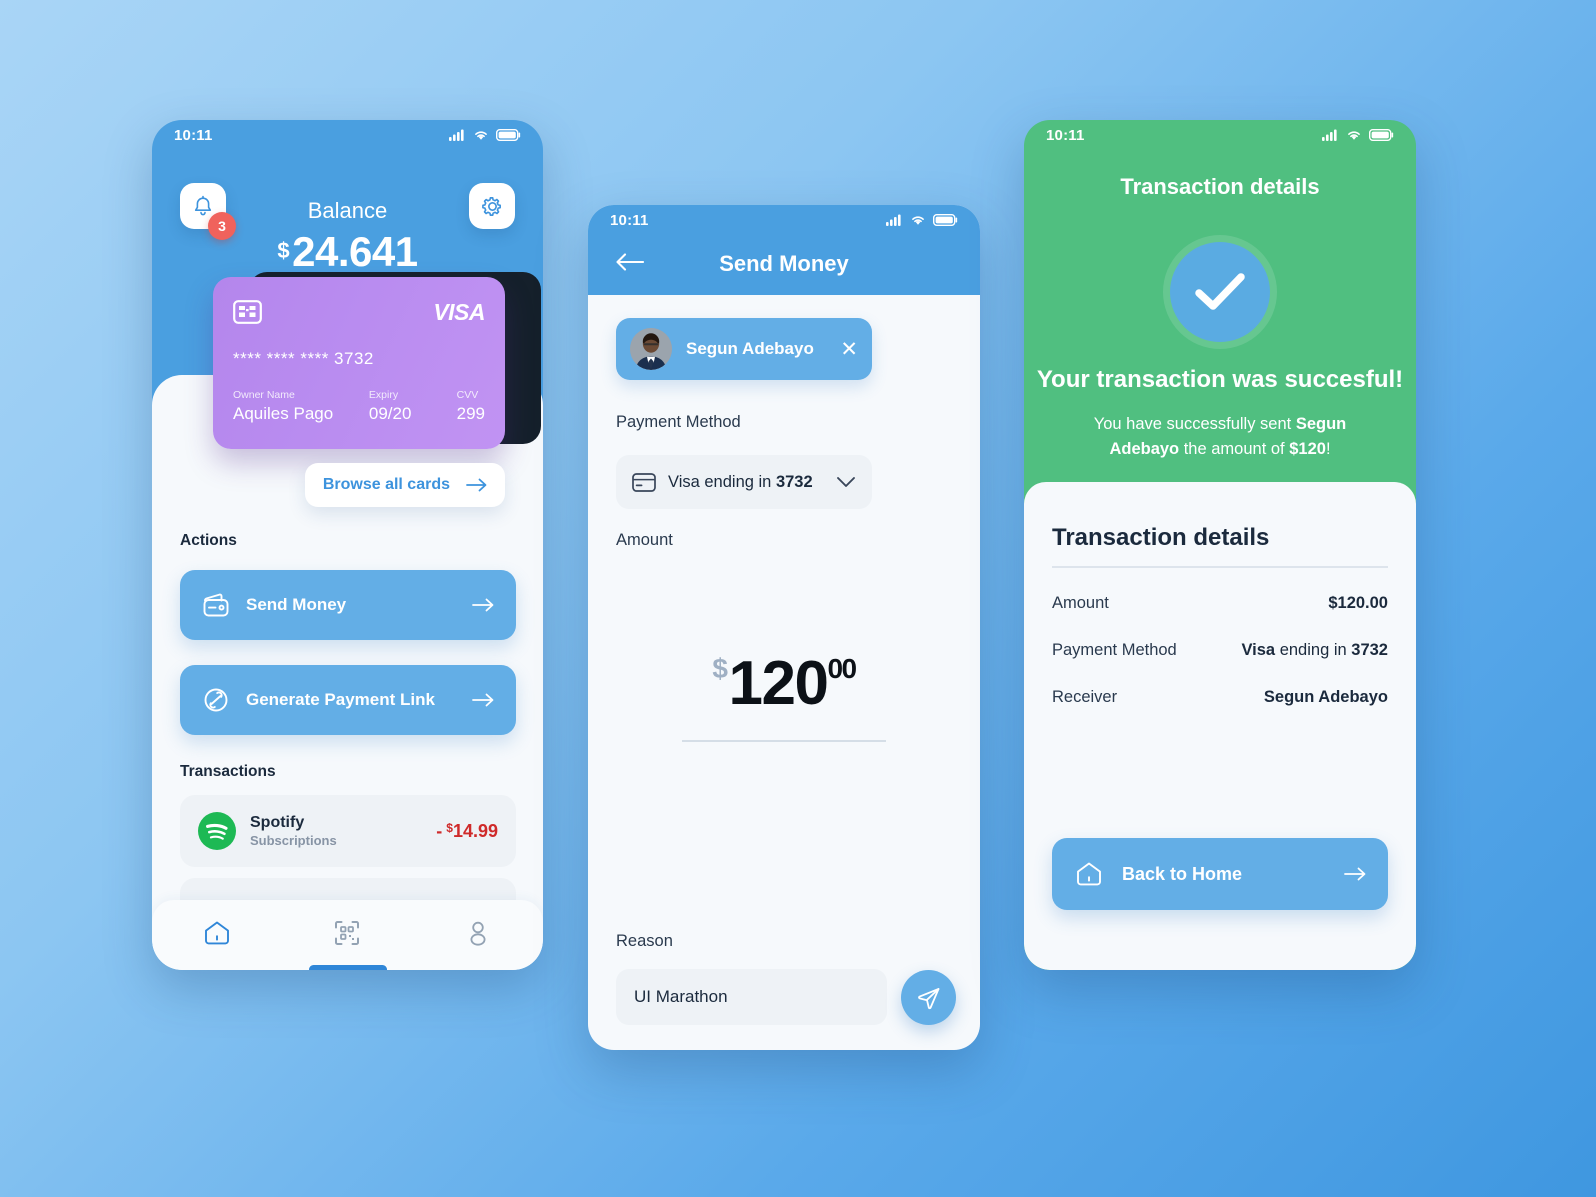 This screenshot has height=1197, width=1596. I want to click on bottom-navigation, so click(347, 935).